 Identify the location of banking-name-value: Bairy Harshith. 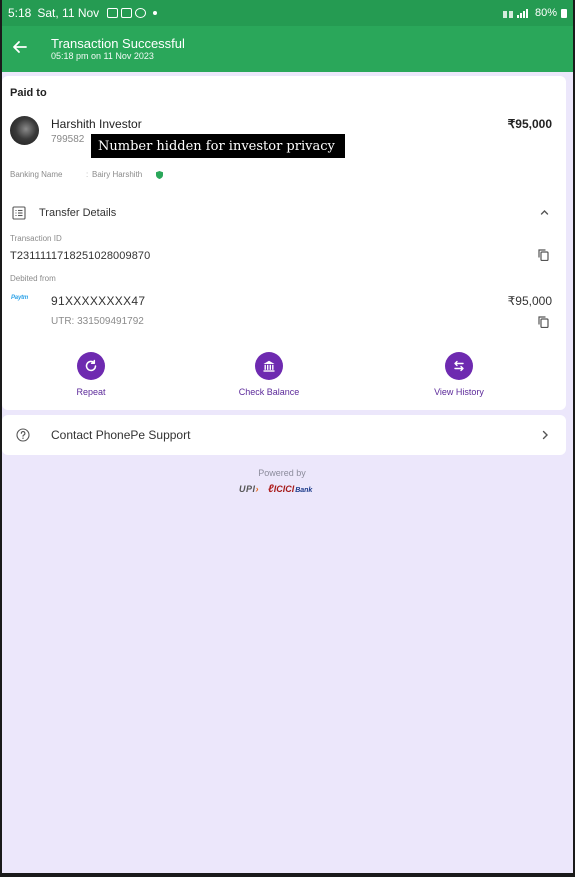
(117, 174).